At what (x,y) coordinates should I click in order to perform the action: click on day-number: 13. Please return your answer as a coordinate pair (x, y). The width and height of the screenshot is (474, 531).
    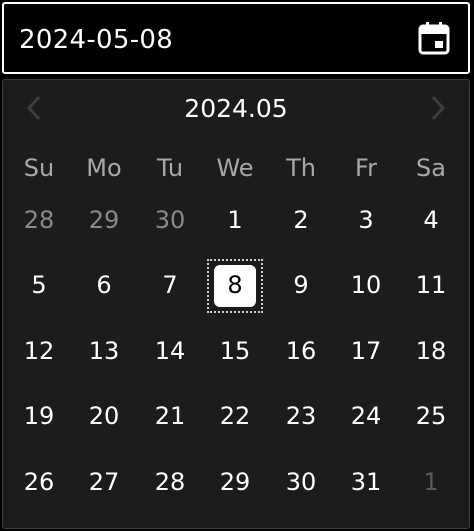
    Looking at the image, I should click on (104, 351).